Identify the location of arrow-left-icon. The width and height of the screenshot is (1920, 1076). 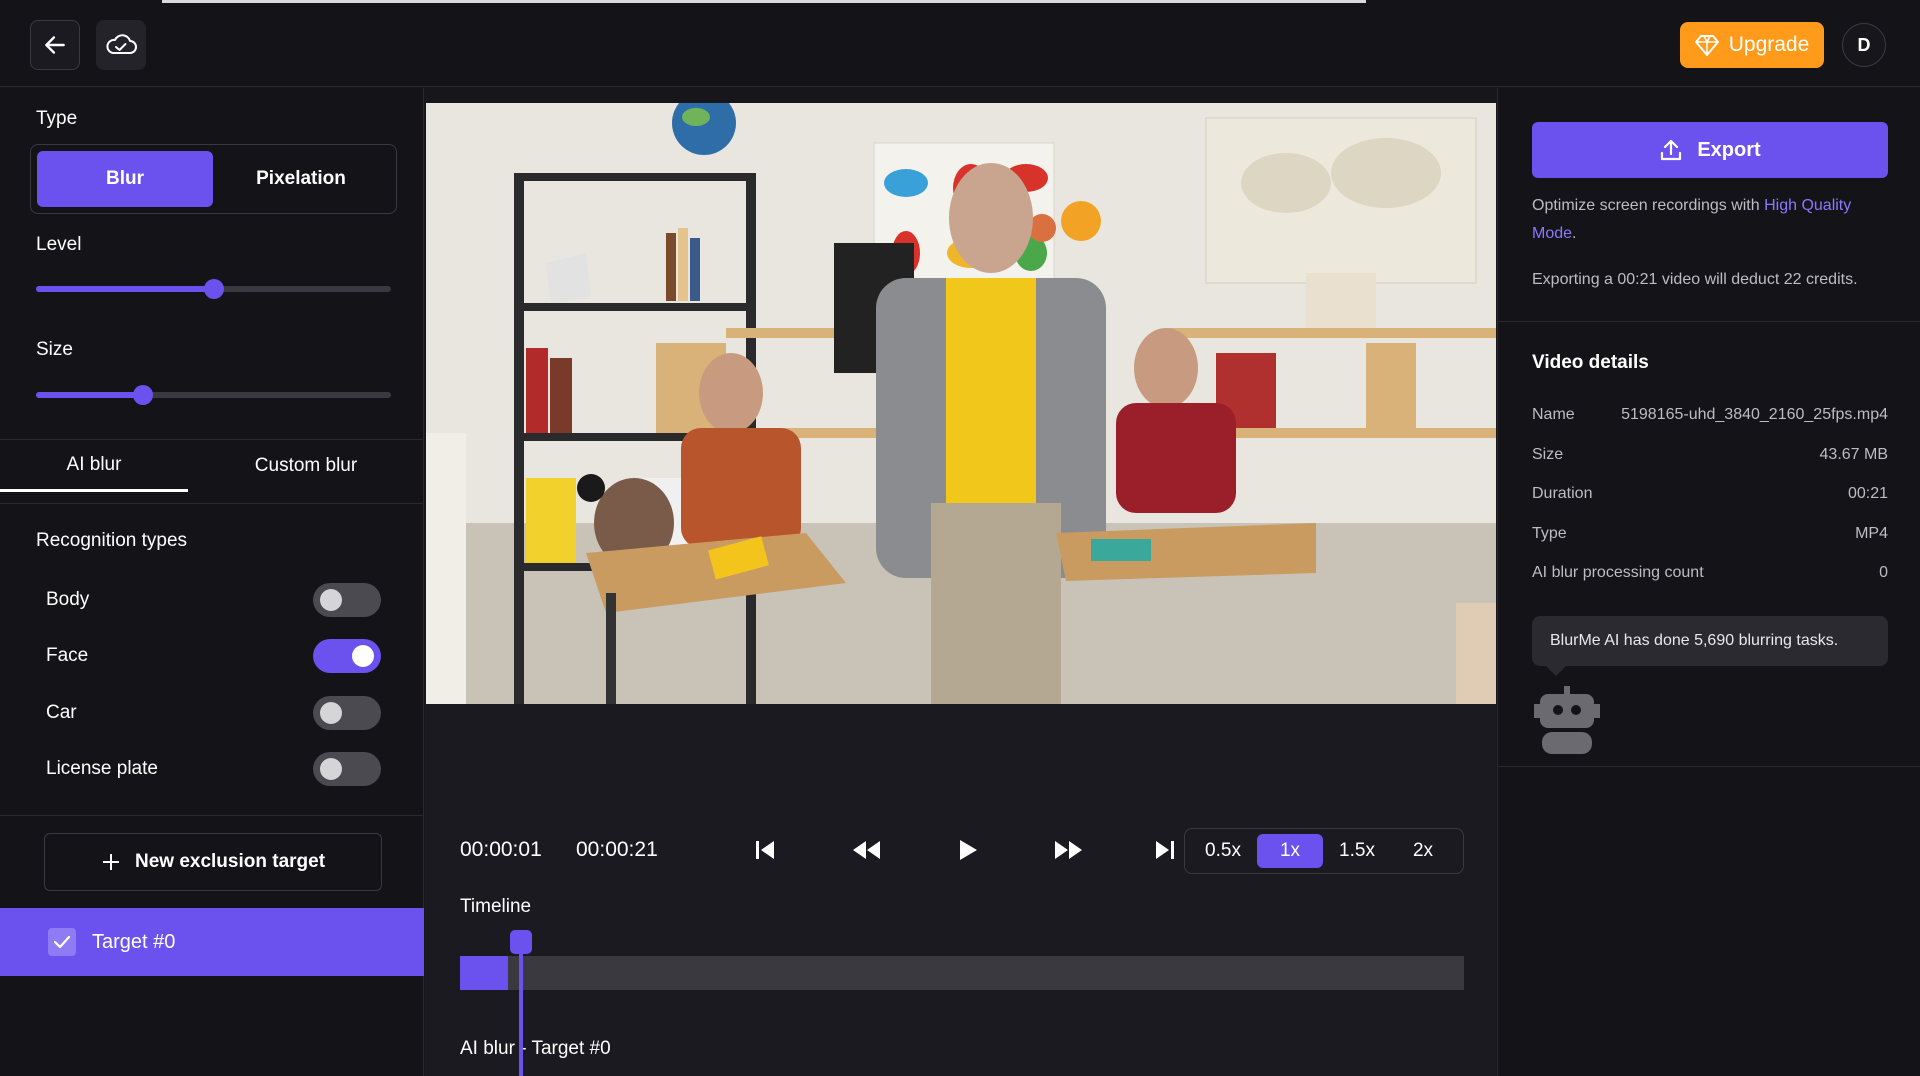
(55, 45).